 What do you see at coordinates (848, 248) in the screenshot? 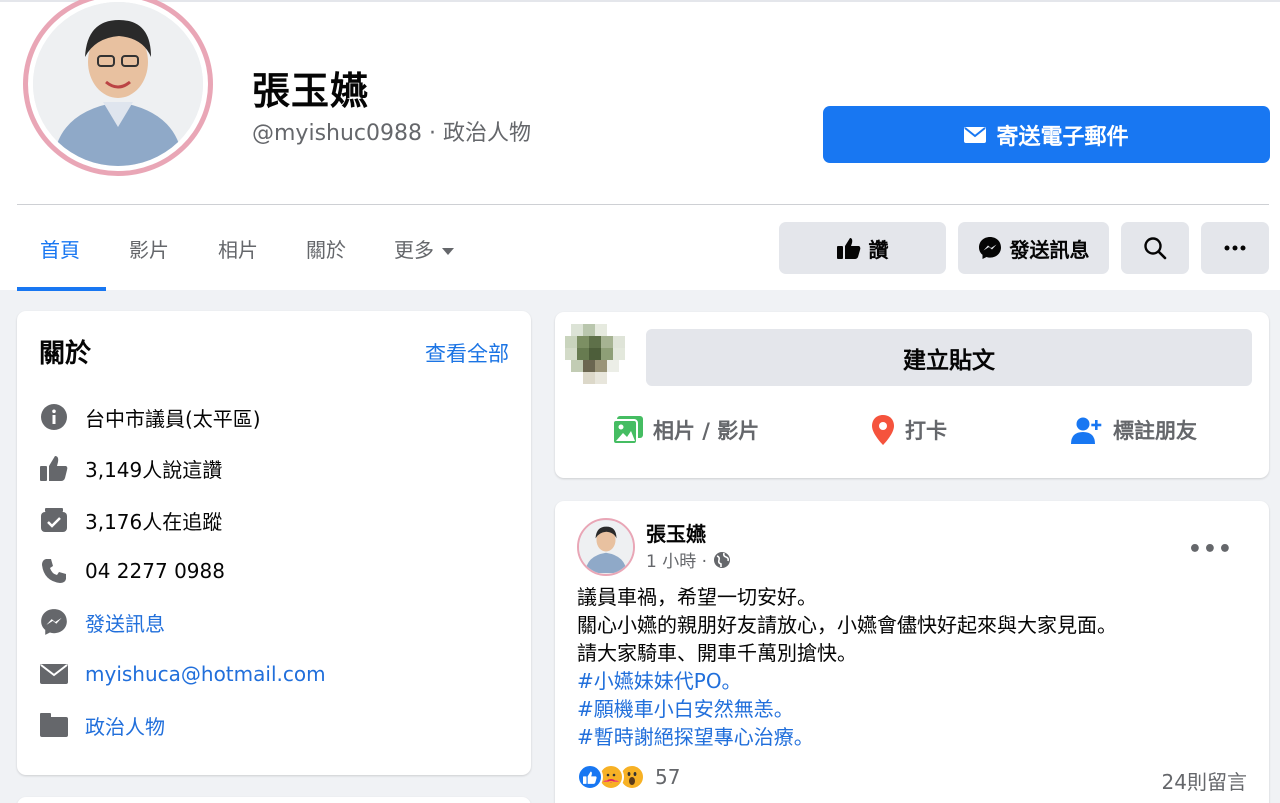
I see `thumbs-up-icon` at bounding box center [848, 248].